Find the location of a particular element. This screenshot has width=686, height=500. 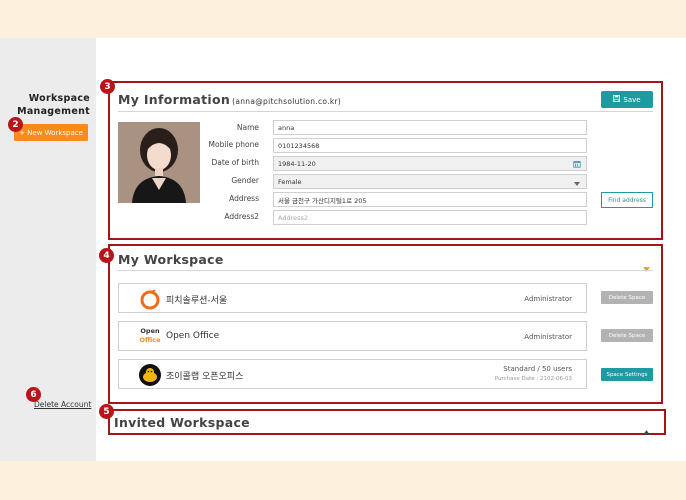

workspace-purchase-date: Purchase Date : 2102-06-03 is located at coordinates (533, 379).